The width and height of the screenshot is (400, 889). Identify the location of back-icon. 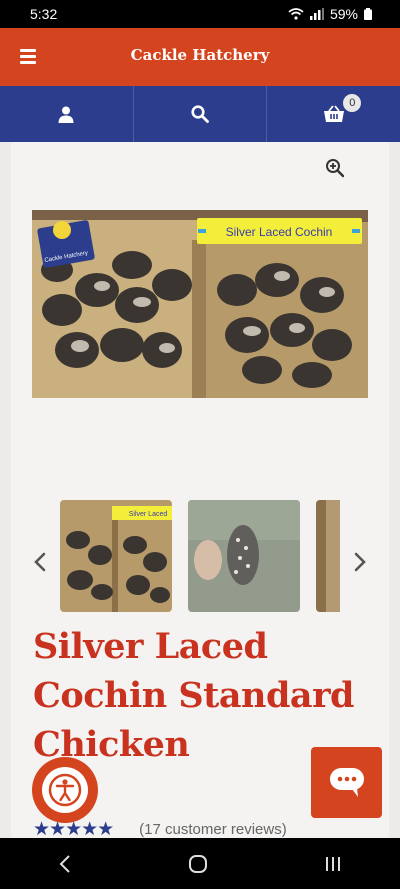
(65, 864).